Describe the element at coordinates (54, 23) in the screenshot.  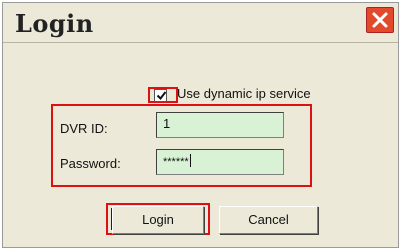
I see `window-title: Login` at that location.